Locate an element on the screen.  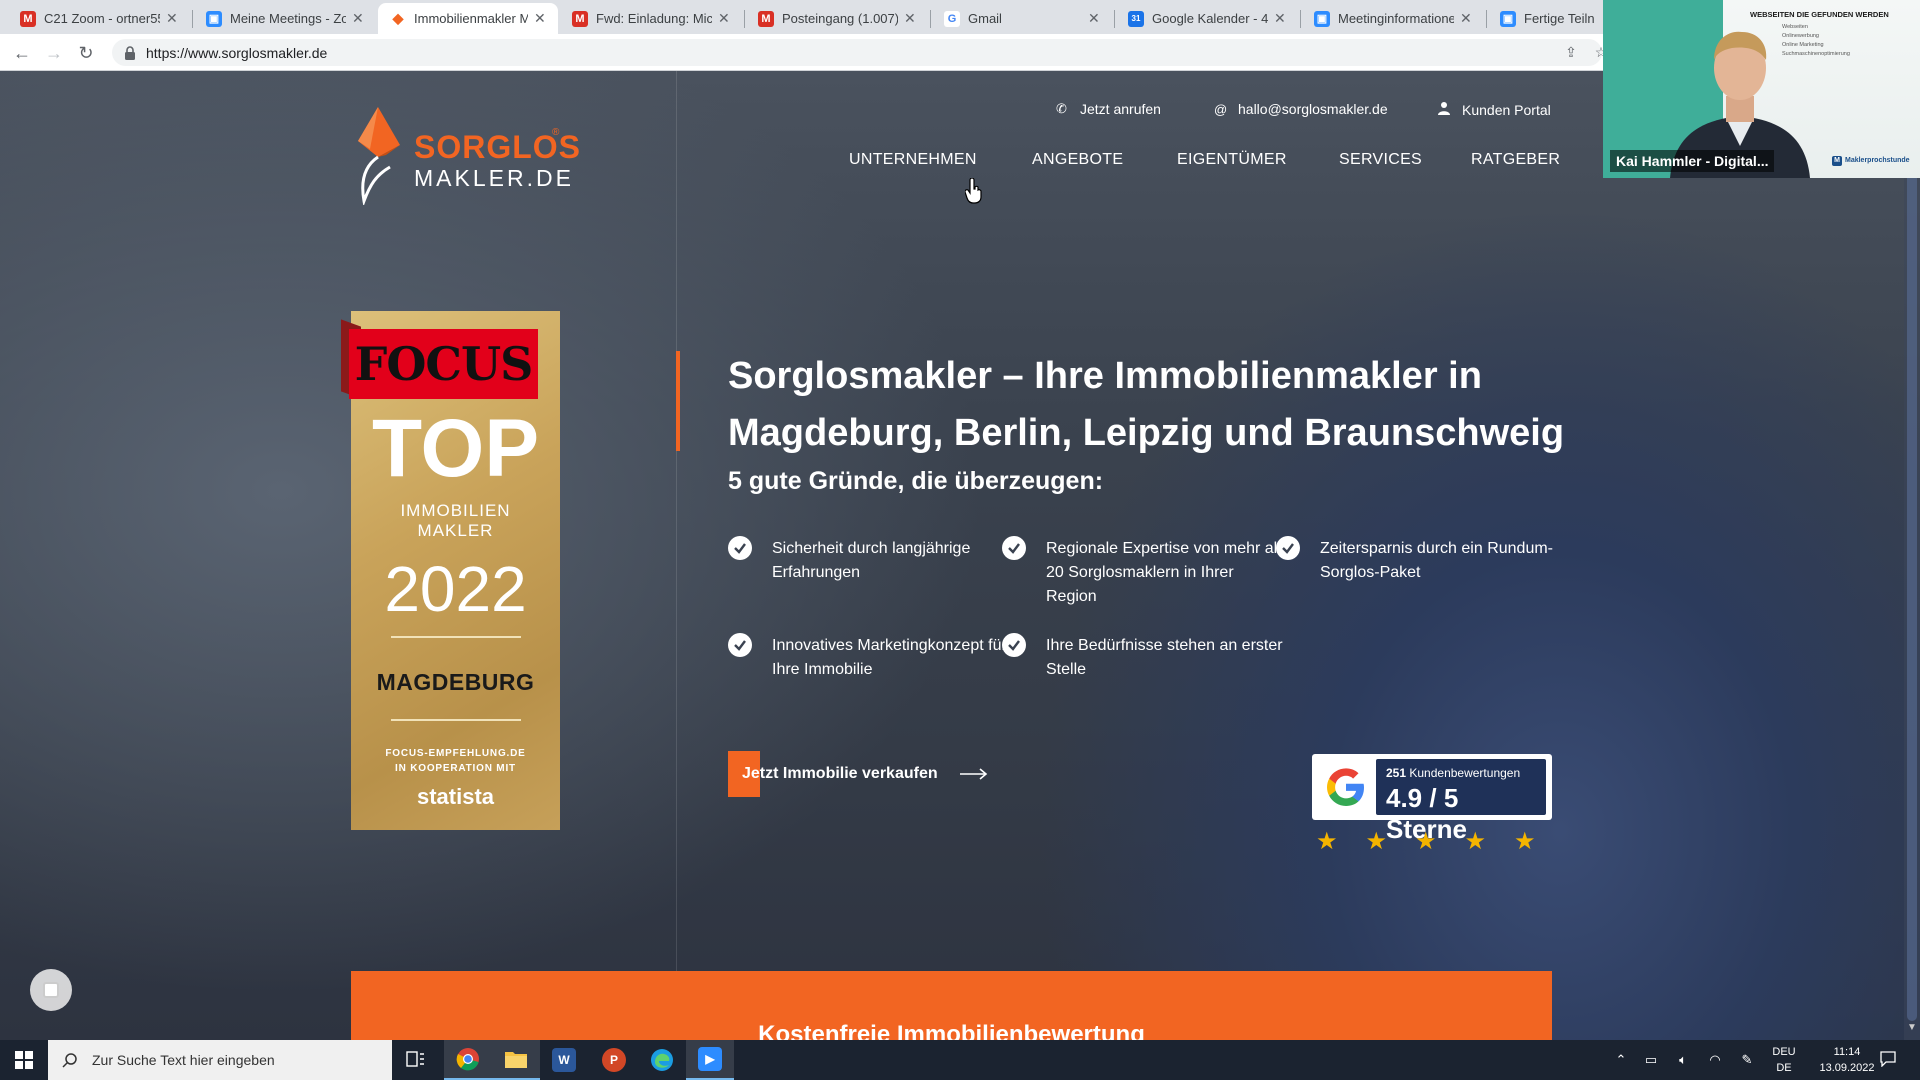
call-label: Jetzt anrufen is located at coordinates (1120, 109).